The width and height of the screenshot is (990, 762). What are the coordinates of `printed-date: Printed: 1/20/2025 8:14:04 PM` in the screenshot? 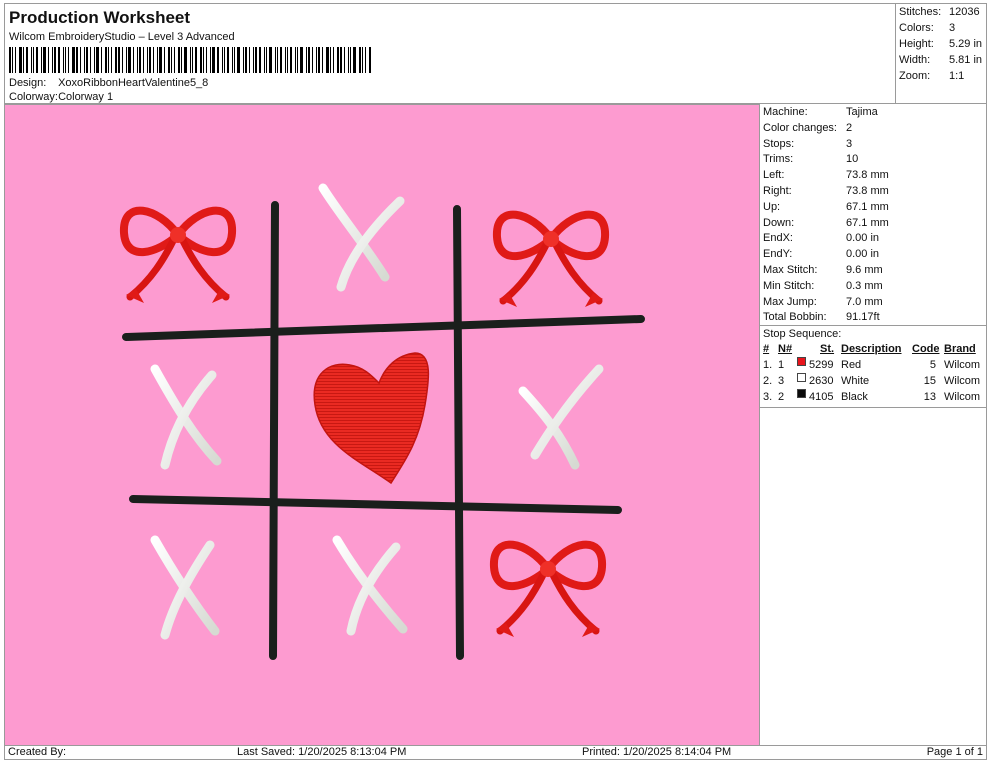 It's located at (657, 752).